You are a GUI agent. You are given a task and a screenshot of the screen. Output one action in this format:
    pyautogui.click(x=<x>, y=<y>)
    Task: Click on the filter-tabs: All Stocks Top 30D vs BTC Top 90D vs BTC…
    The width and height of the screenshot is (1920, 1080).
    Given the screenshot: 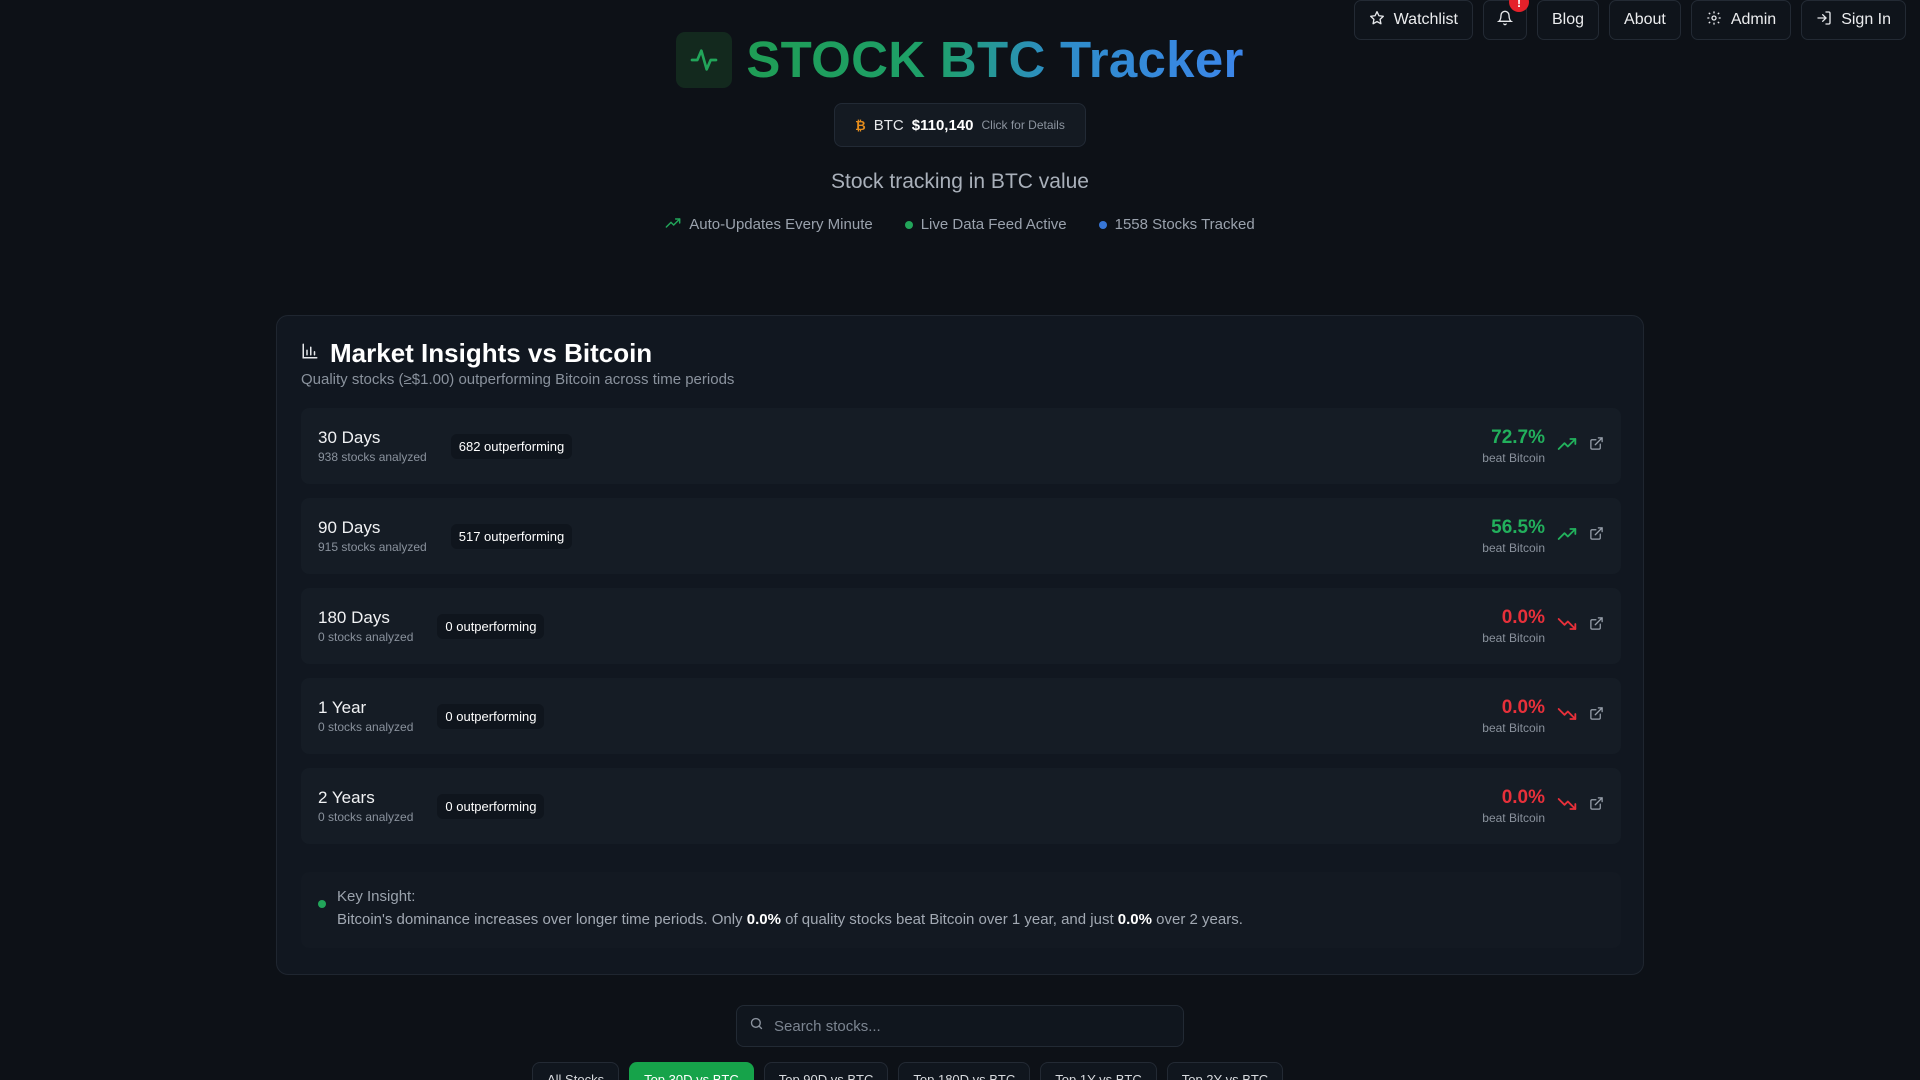 What is the action you would take?
    pyautogui.click(x=908, y=1071)
    